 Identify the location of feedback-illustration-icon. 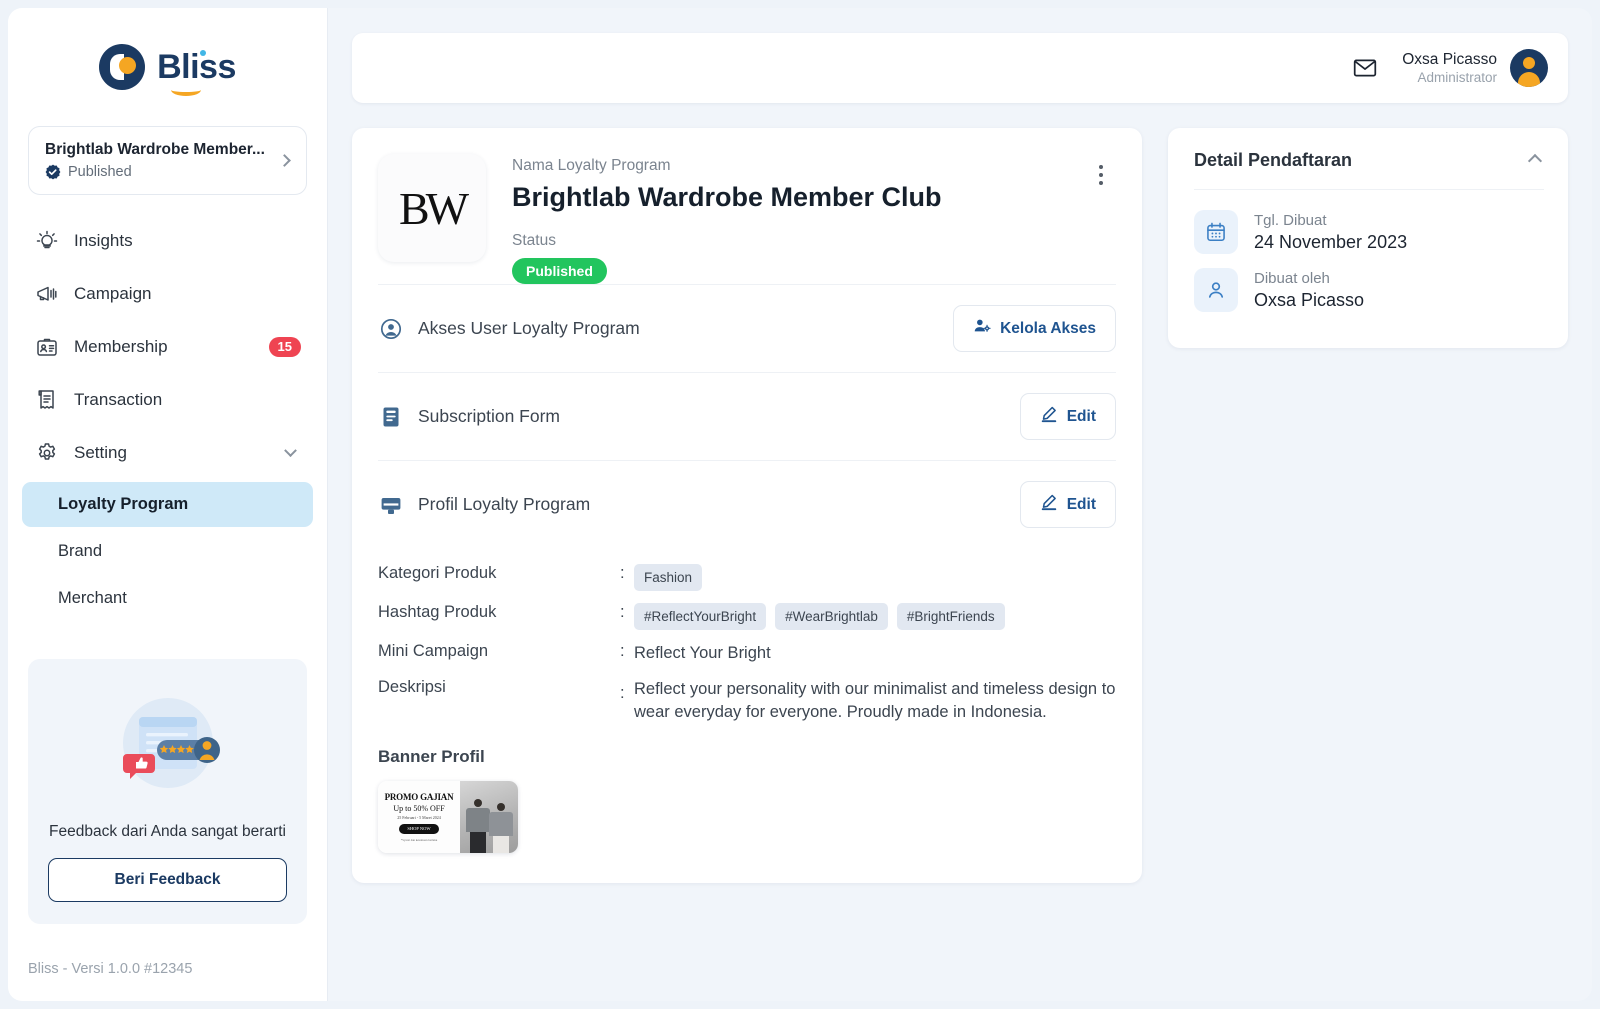
(168, 748).